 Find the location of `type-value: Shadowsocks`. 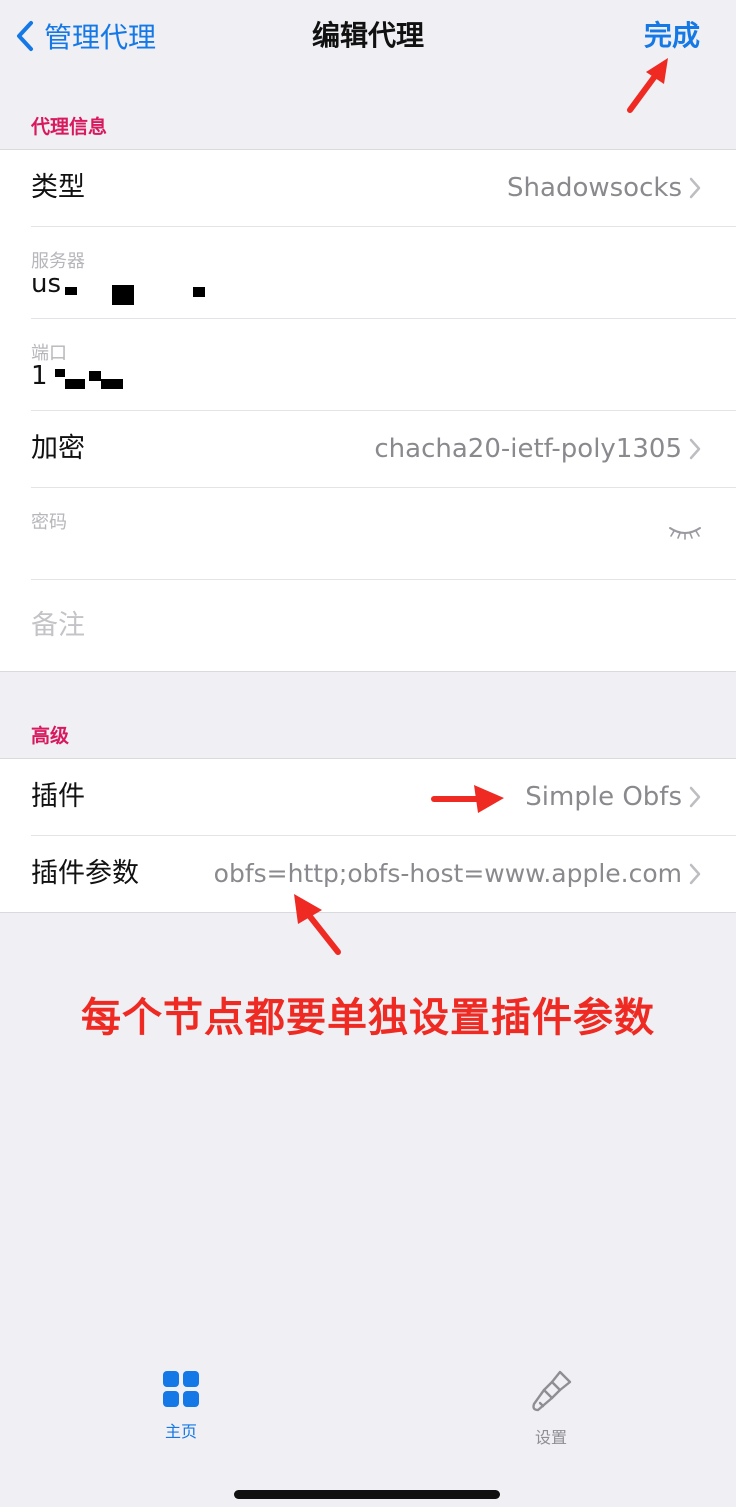

type-value: Shadowsocks is located at coordinates (594, 188).